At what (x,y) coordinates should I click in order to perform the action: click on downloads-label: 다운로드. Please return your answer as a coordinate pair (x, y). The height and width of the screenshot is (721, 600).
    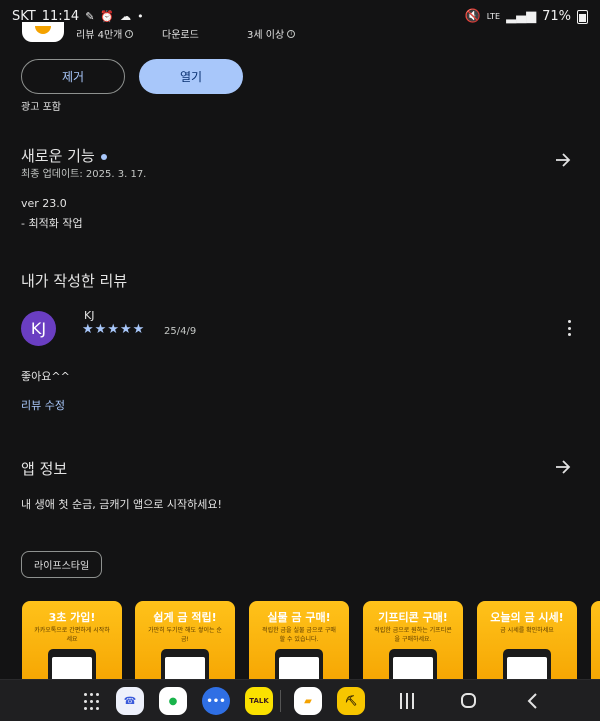
    Looking at the image, I should click on (180, 33).